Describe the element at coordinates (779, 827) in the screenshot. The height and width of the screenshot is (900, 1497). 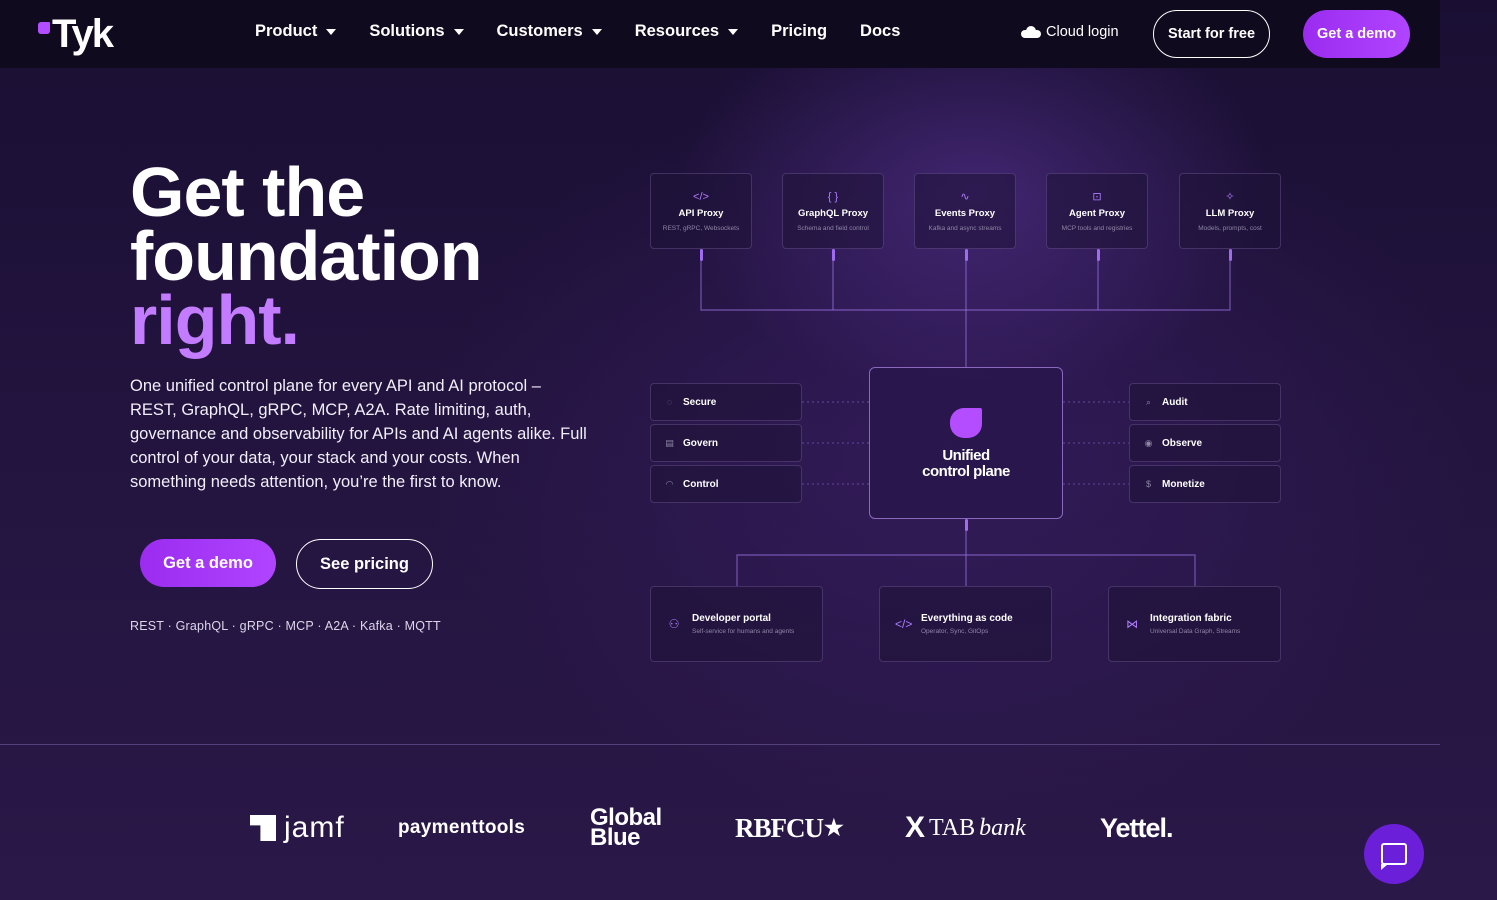
I see `rbfcu-wordmark: RBFCU` at that location.